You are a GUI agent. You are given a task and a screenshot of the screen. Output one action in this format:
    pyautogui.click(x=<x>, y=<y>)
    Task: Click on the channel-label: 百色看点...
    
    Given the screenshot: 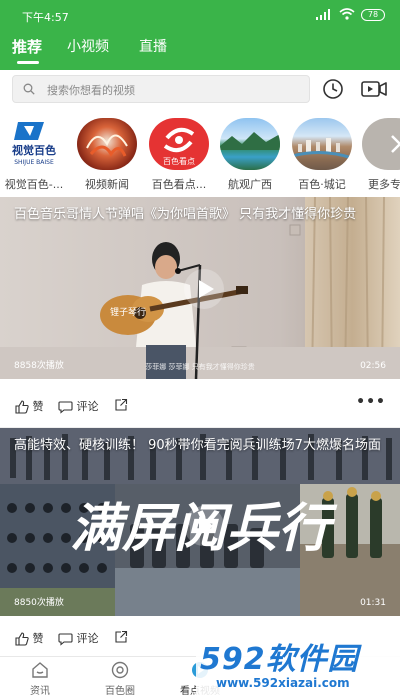 What is the action you would take?
    pyautogui.click(x=179, y=184)
    